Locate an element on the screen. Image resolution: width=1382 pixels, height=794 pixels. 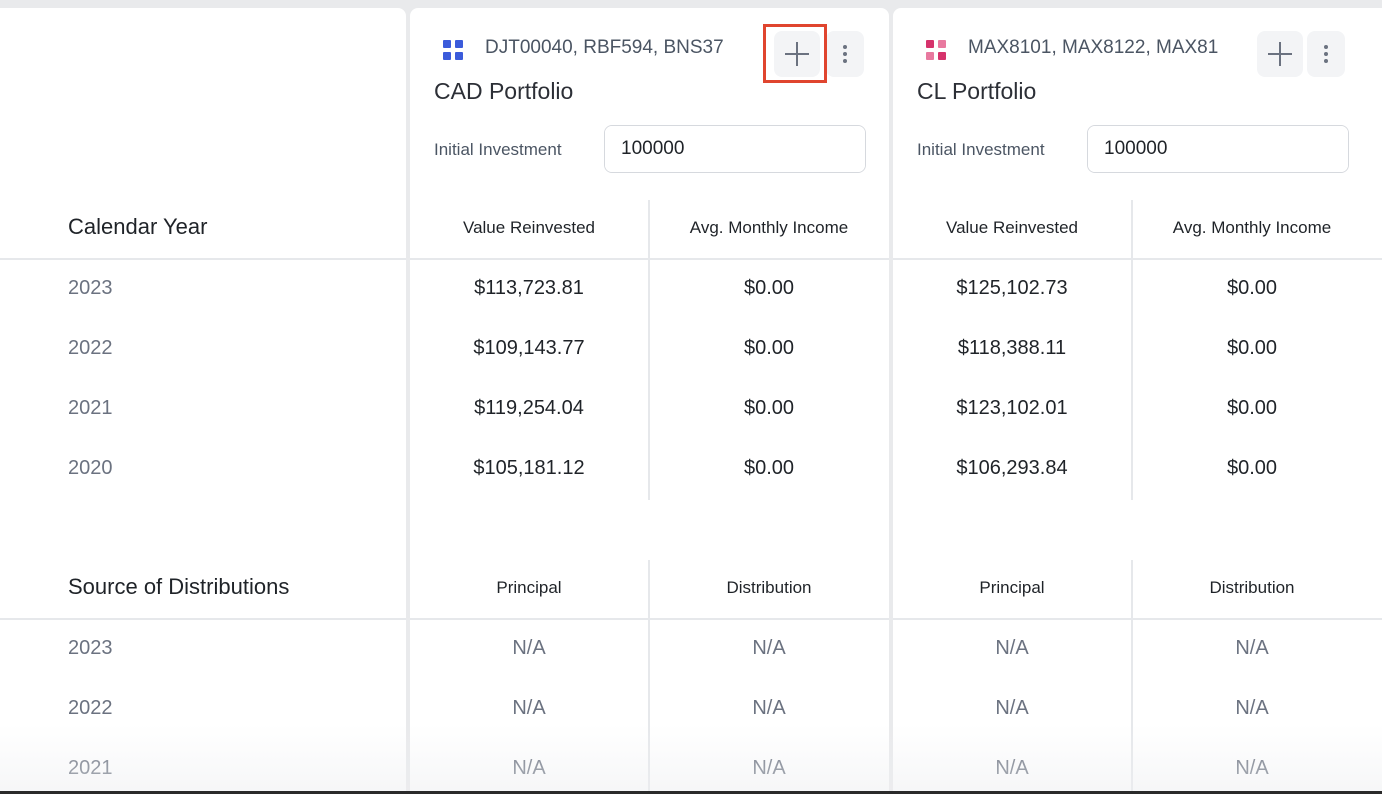
value-cell: $109,143.77 is located at coordinates (529, 348).